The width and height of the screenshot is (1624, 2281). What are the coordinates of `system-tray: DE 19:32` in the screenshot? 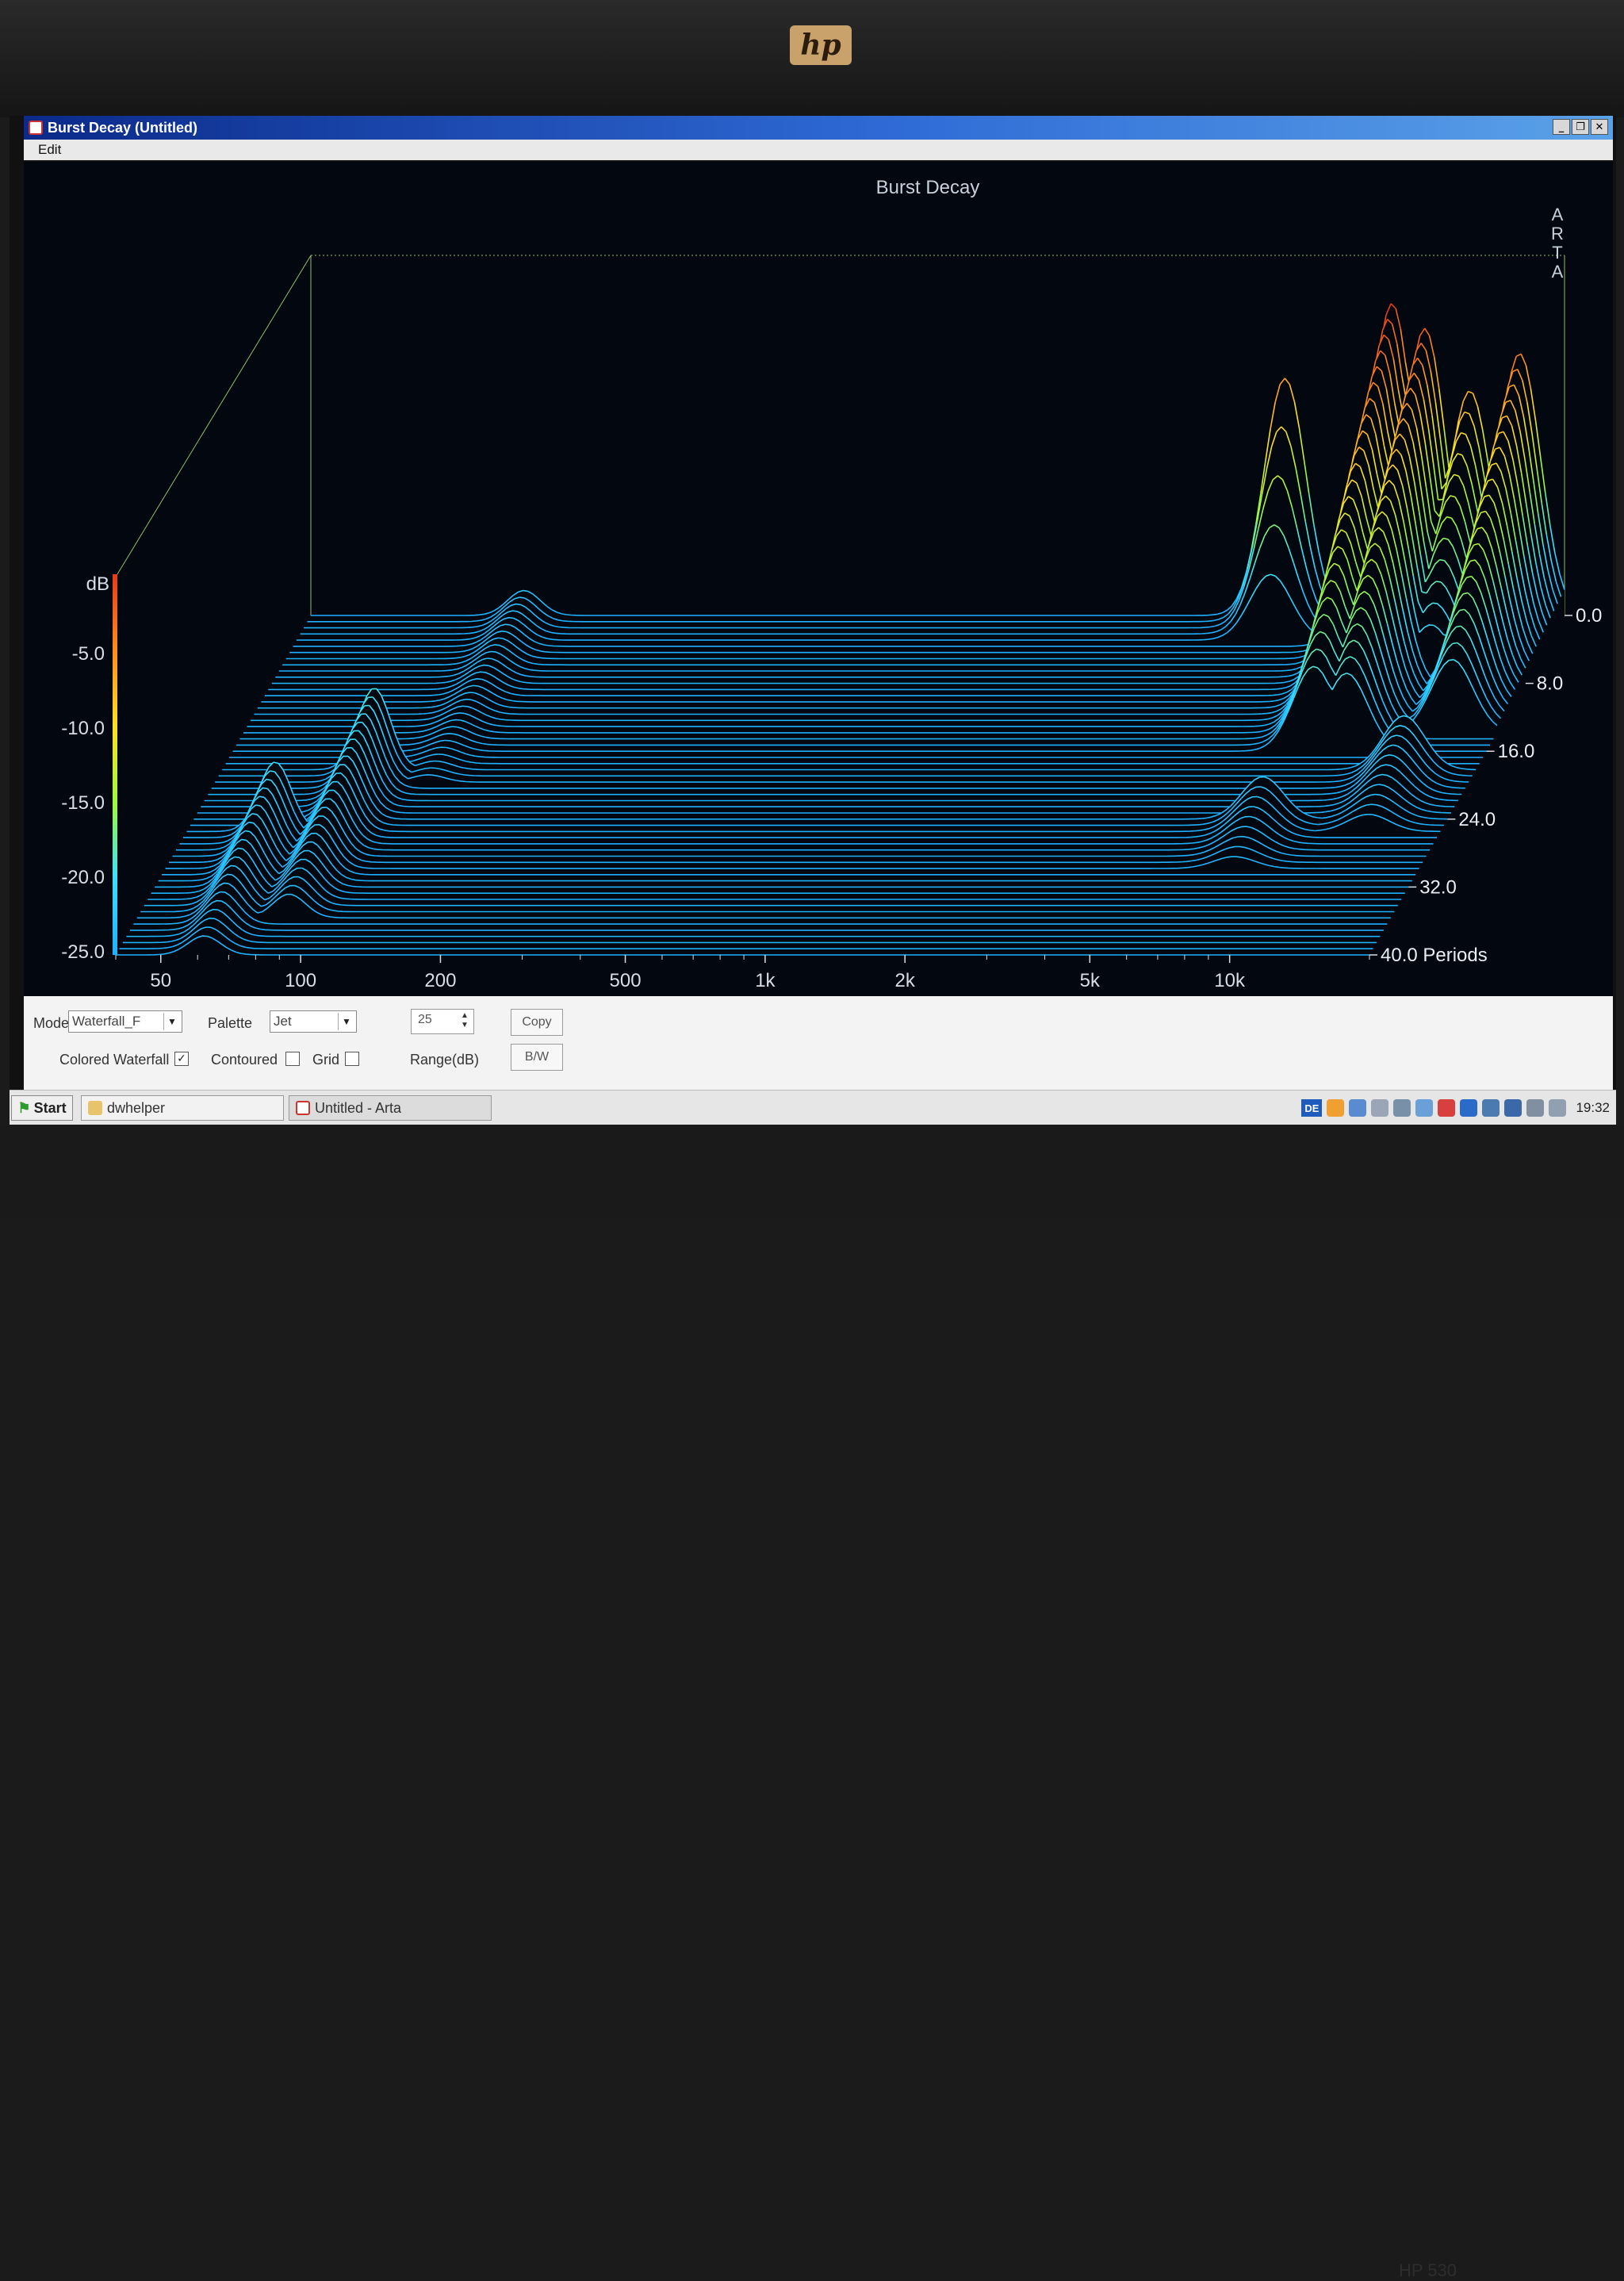 It's located at (1458, 1108).